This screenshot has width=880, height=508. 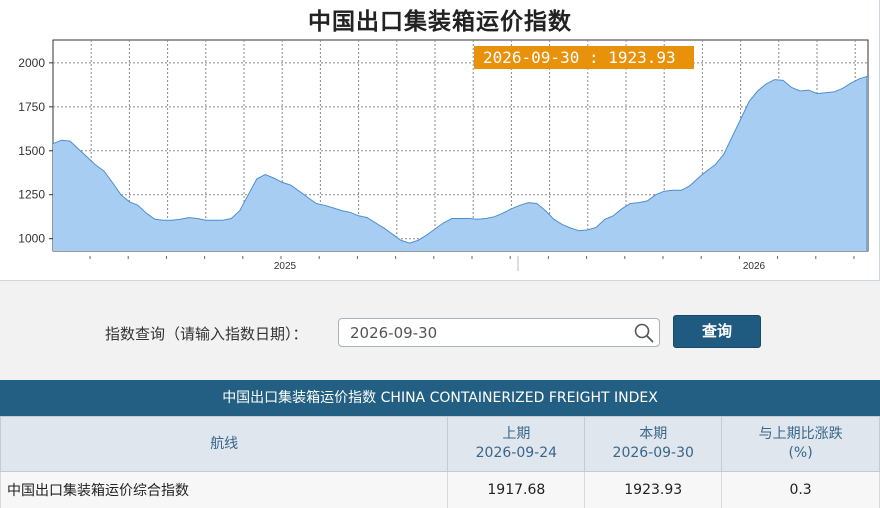 What do you see at coordinates (800, 489) in the screenshot?
I see `change-value-cell: 0.3` at bounding box center [800, 489].